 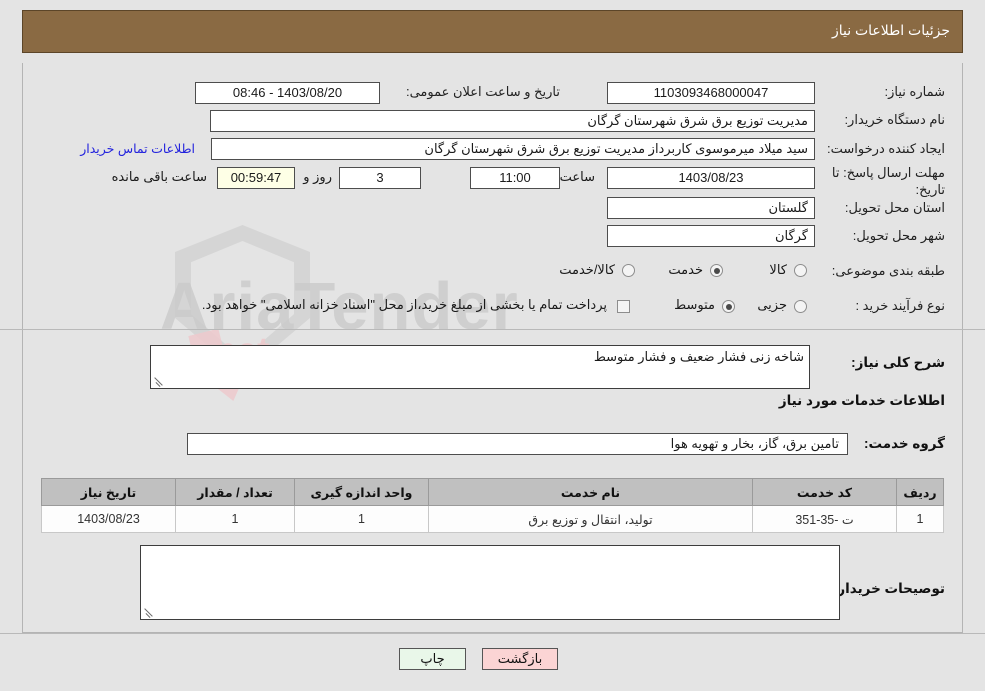 What do you see at coordinates (824, 519) in the screenshot?
I see `cell-code: ت -35-351` at bounding box center [824, 519].